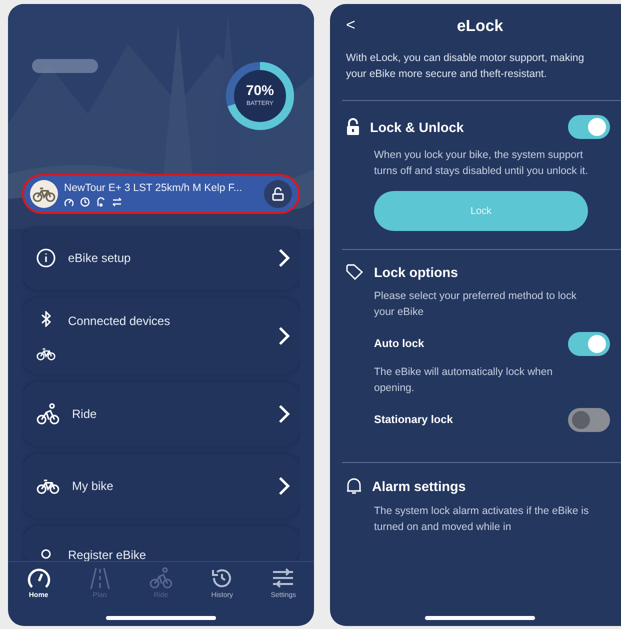  I want to click on section-description: The system lock alarm activates if the eBike is turned on and moved while in, so click(481, 519).